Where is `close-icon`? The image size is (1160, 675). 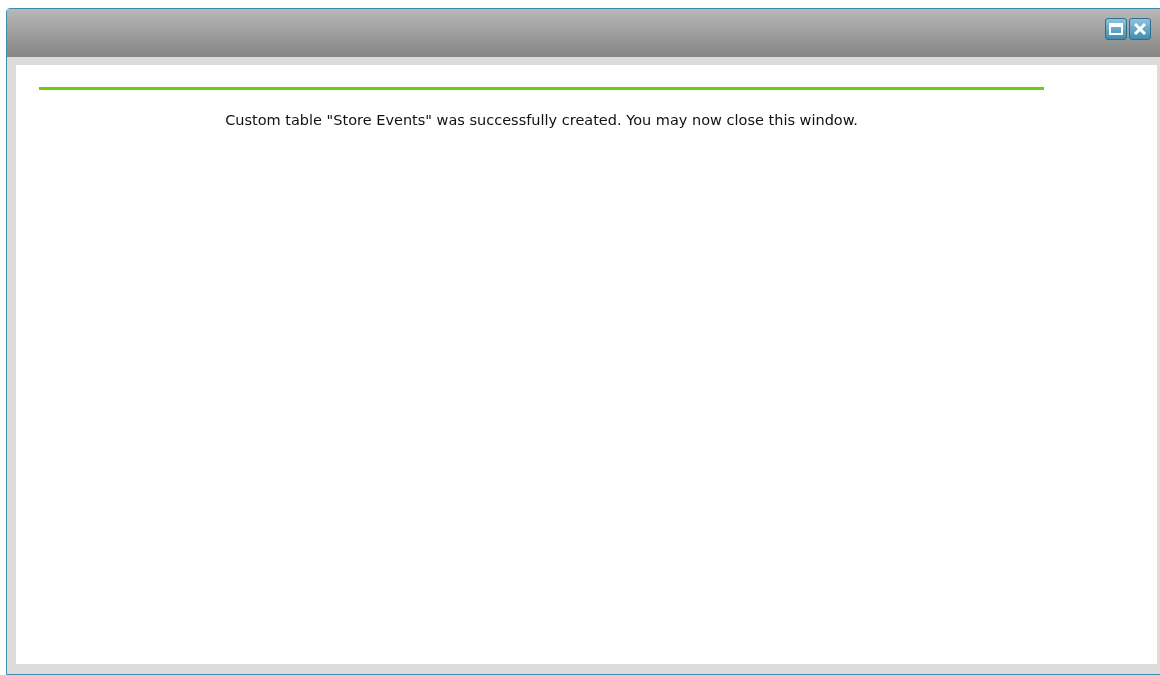 close-icon is located at coordinates (1140, 29).